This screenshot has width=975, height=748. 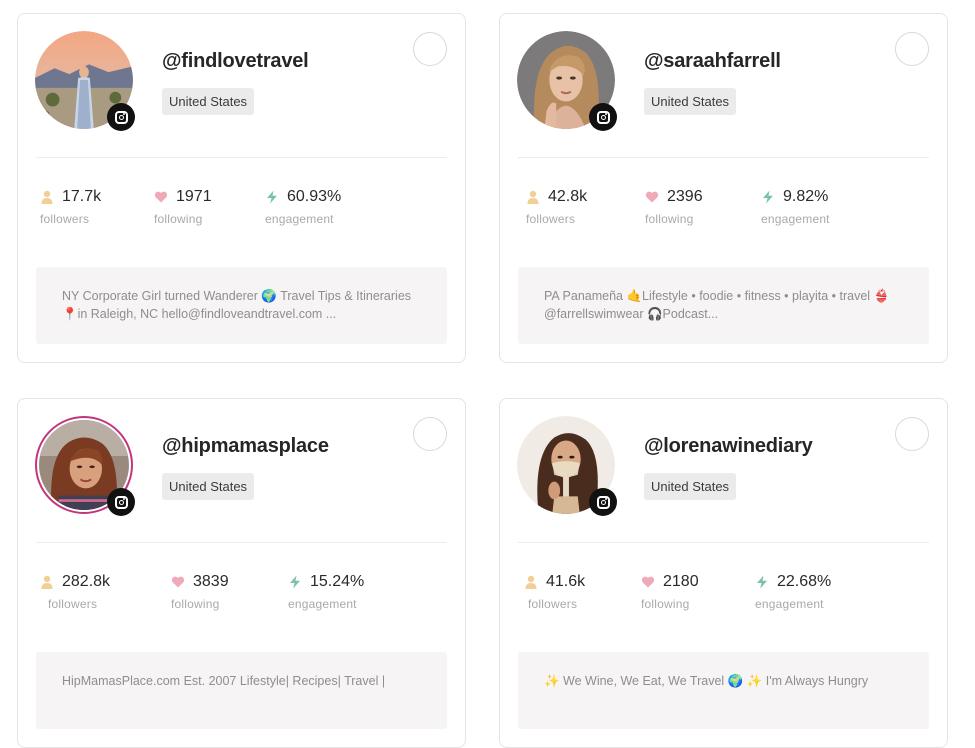 I want to click on engagement-stat: 60.93% engagement, so click(x=303, y=207).